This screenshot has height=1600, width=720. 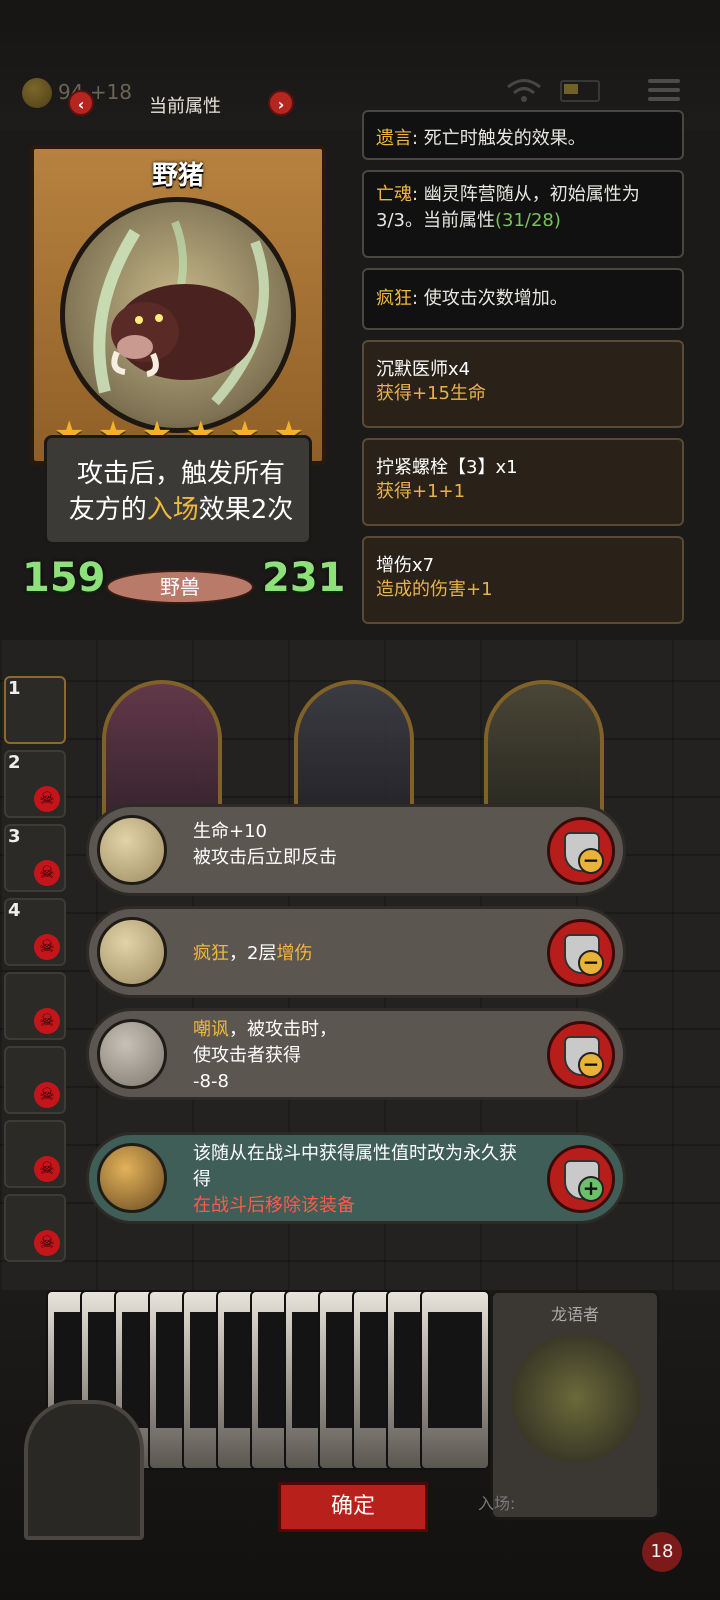 I want to click on dragon-speaker-portrait, so click(x=576, y=1398).